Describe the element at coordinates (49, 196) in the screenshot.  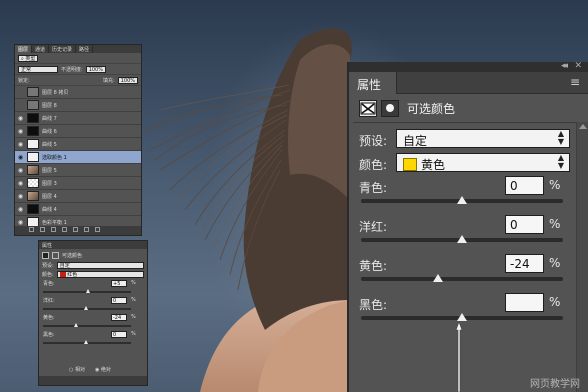
I see `layer-name: 图层 4` at that location.